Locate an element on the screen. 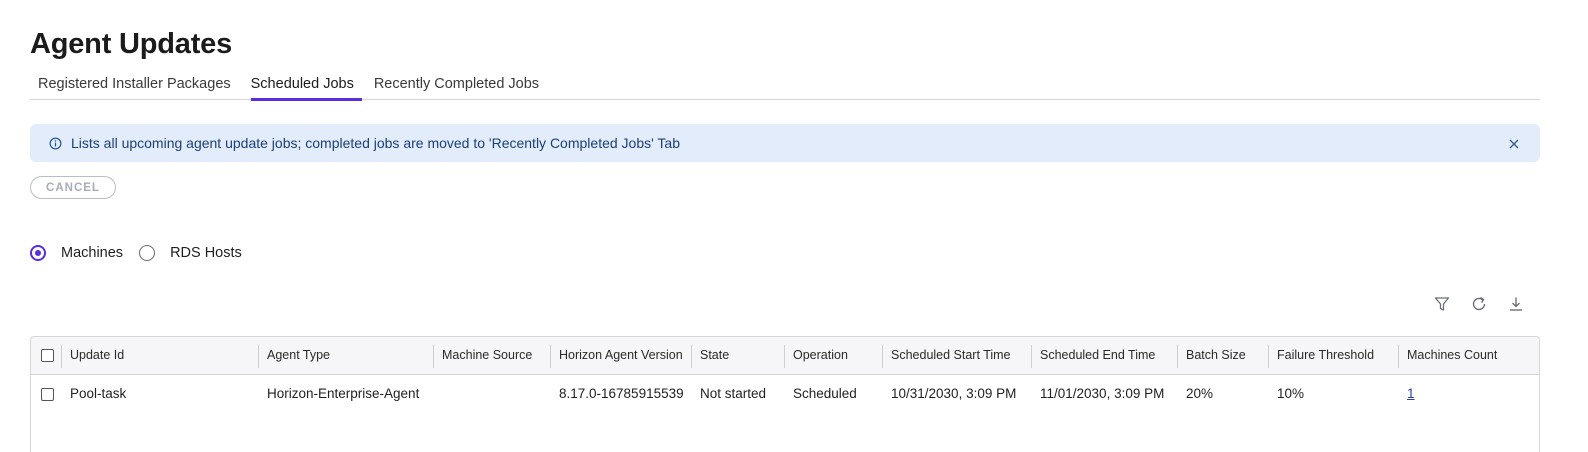 This screenshot has width=1588, height=452. cell-batch-size: 20% is located at coordinates (1200, 393).